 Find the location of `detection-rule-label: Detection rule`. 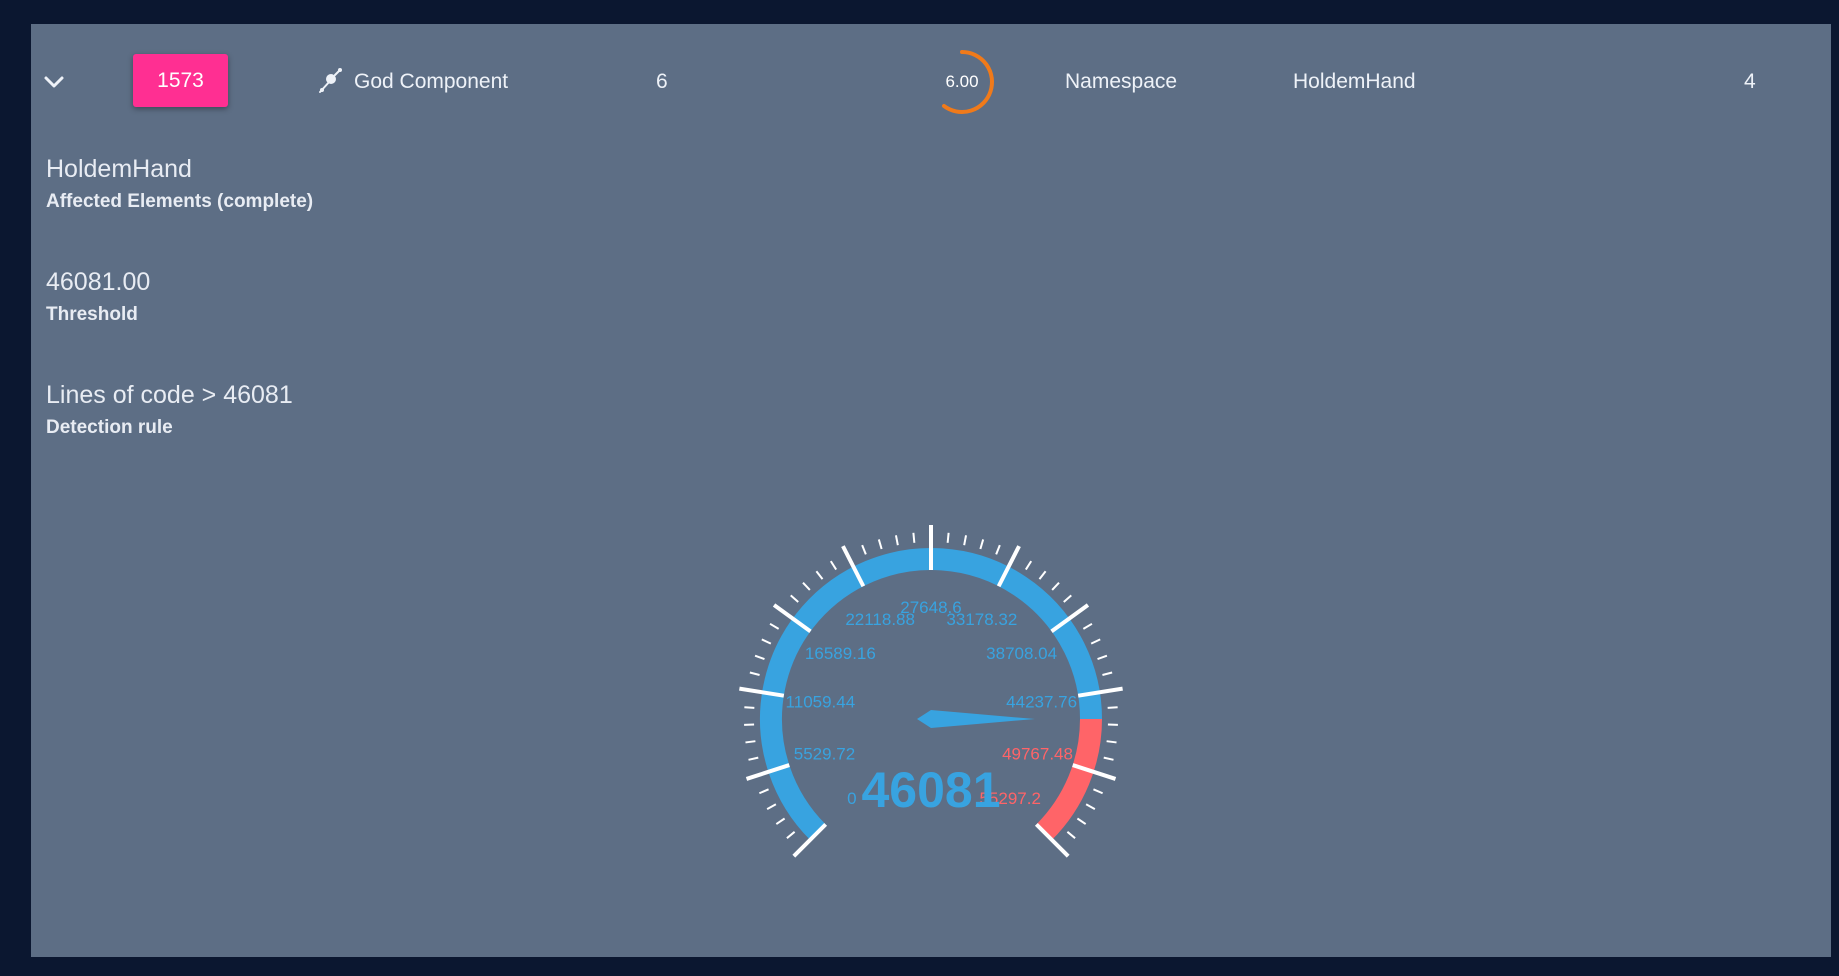

detection-rule-label: Detection rule is located at coordinates (109, 427).